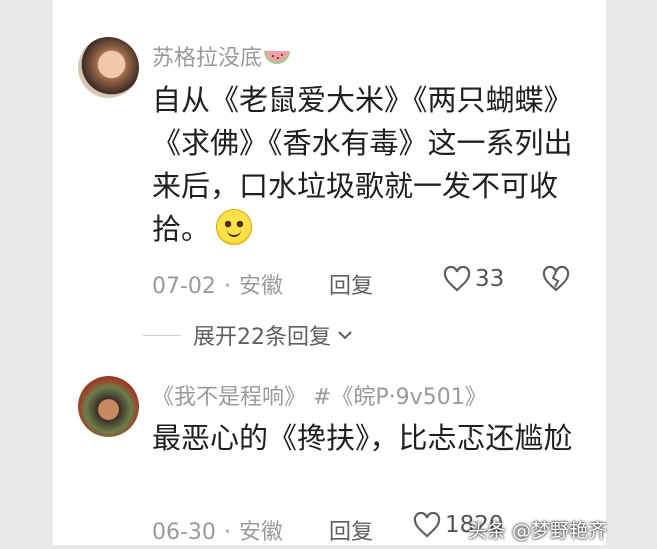  What do you see at coordinates (538, 531) in the screenshot?
I see `watermark: 头条 @梦野艳齐` at bounding box center [538, 531].